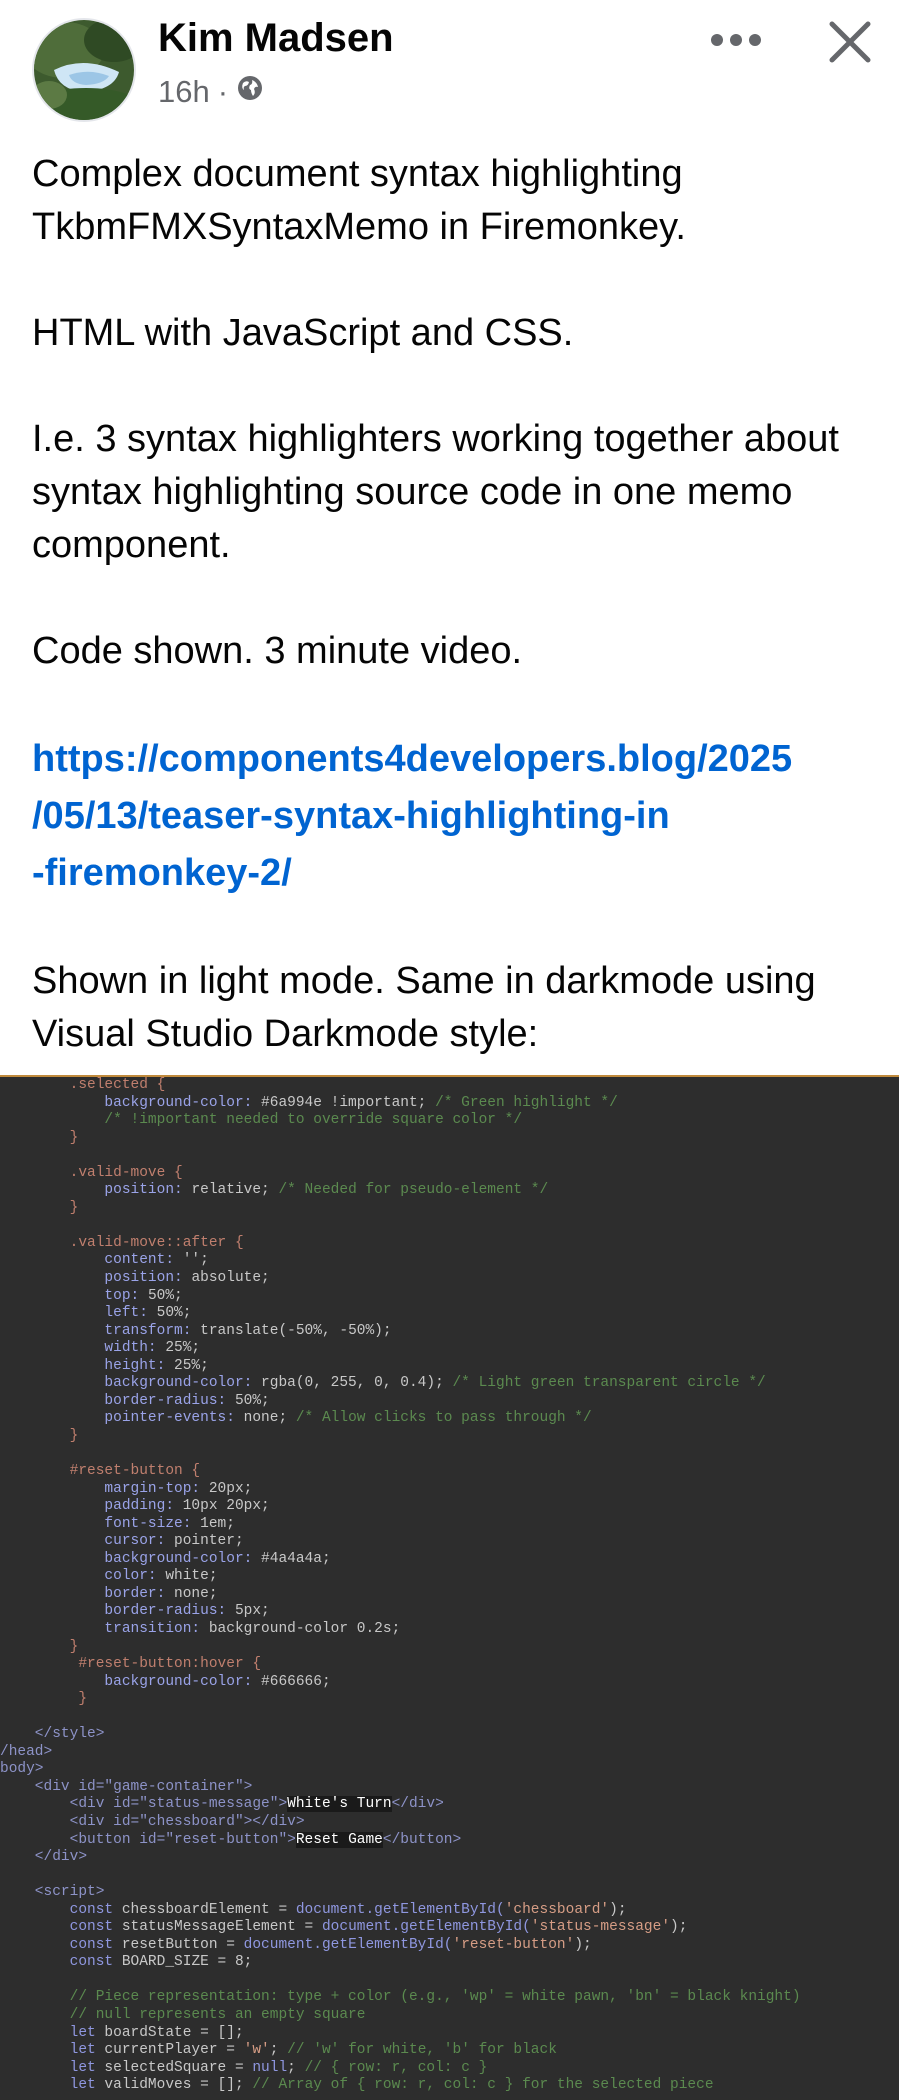 The height and width of the screenshot is (2100, 899). Describe the element at coordinates (449, 1507) in the screenshot. I see `code-line: padding: 10px 20px;` at that location.